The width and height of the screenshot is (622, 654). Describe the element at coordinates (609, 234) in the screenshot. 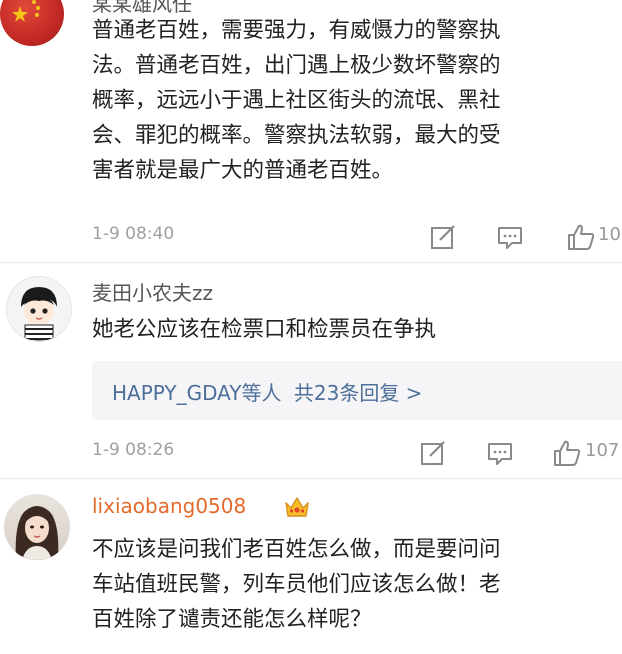

I see `like-count: 10` at that location.